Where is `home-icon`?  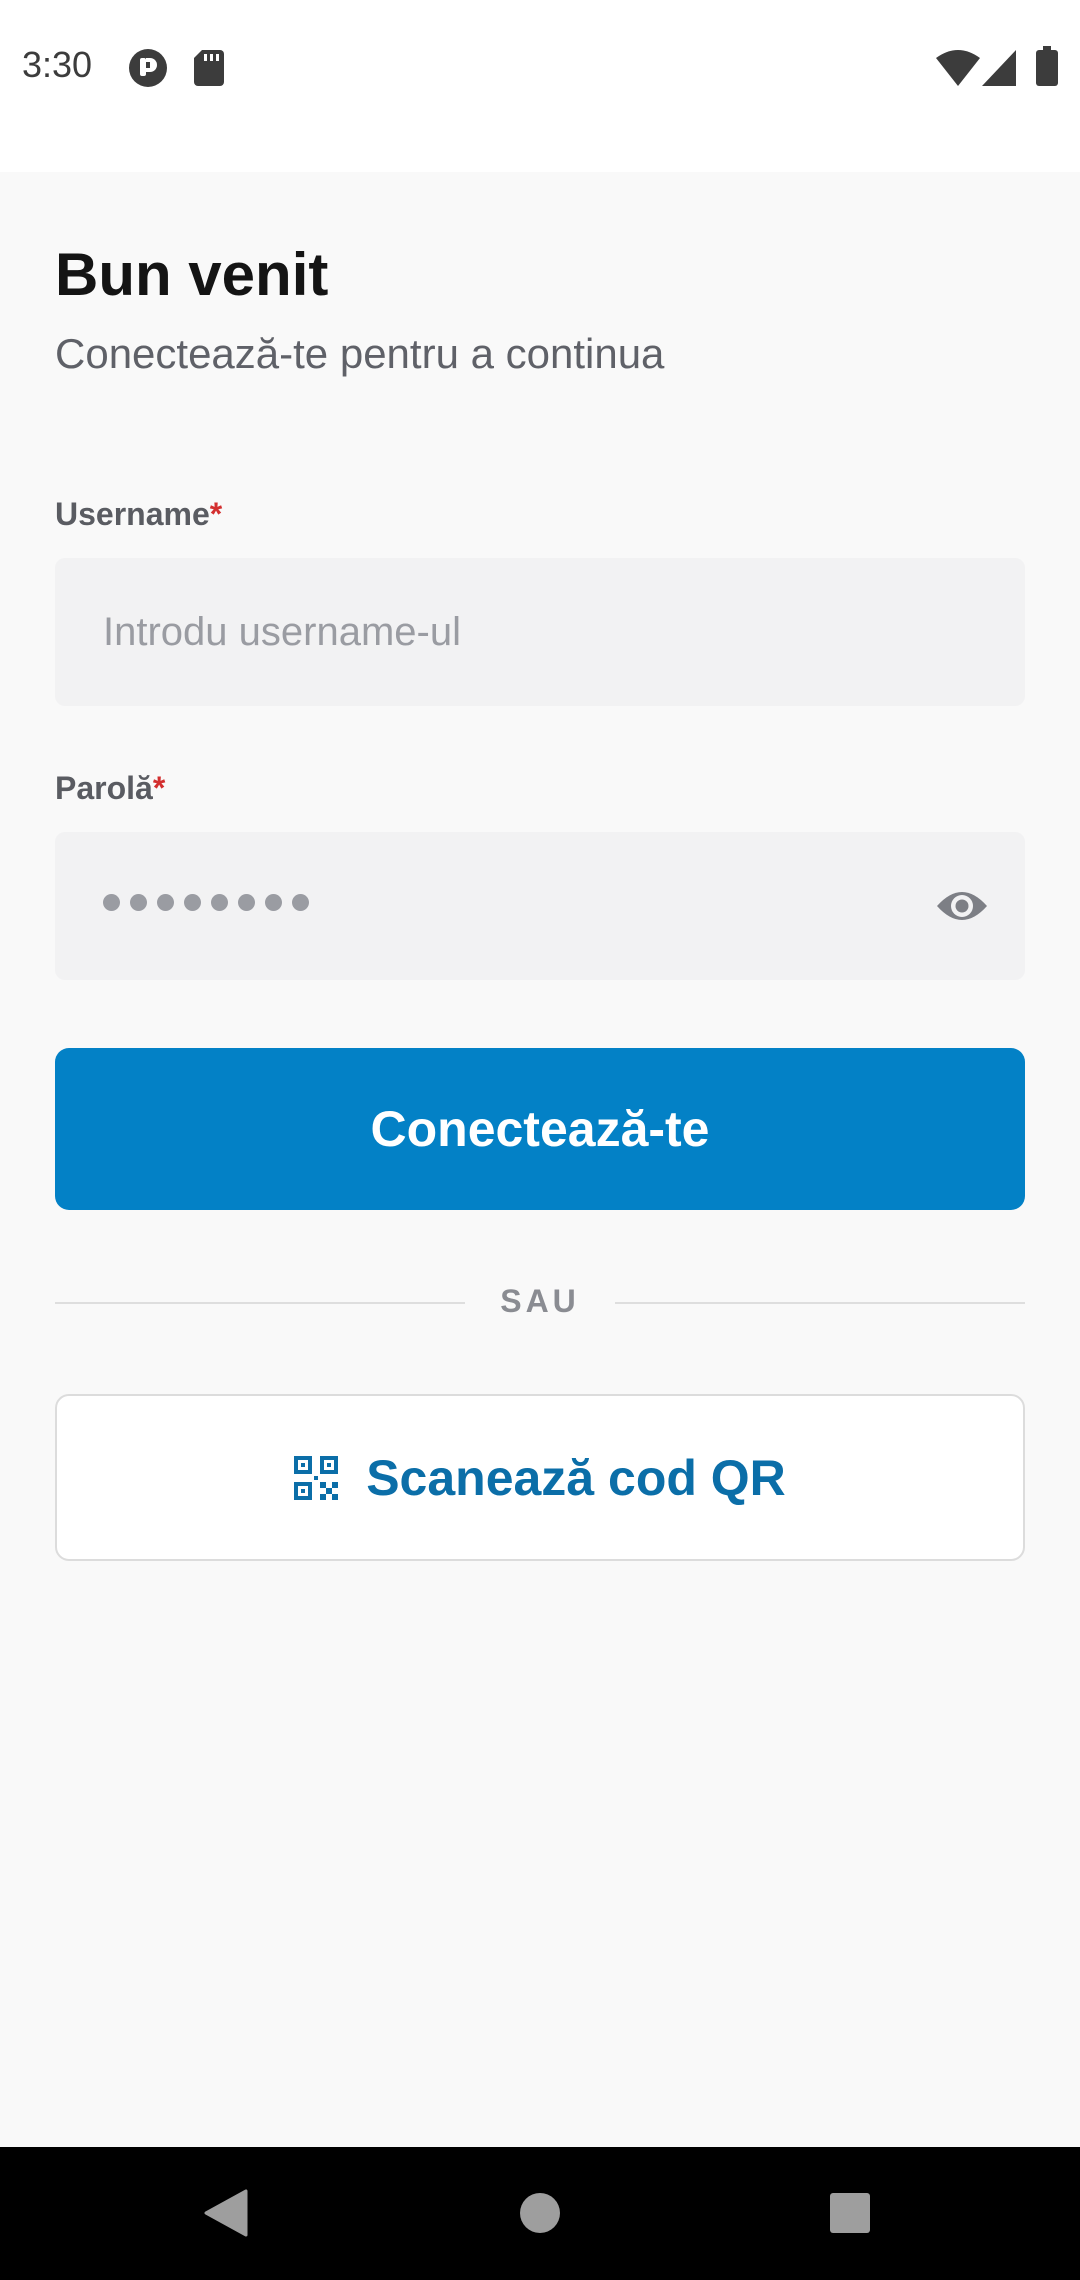
home-icon is located at coordinates (540, 2213).